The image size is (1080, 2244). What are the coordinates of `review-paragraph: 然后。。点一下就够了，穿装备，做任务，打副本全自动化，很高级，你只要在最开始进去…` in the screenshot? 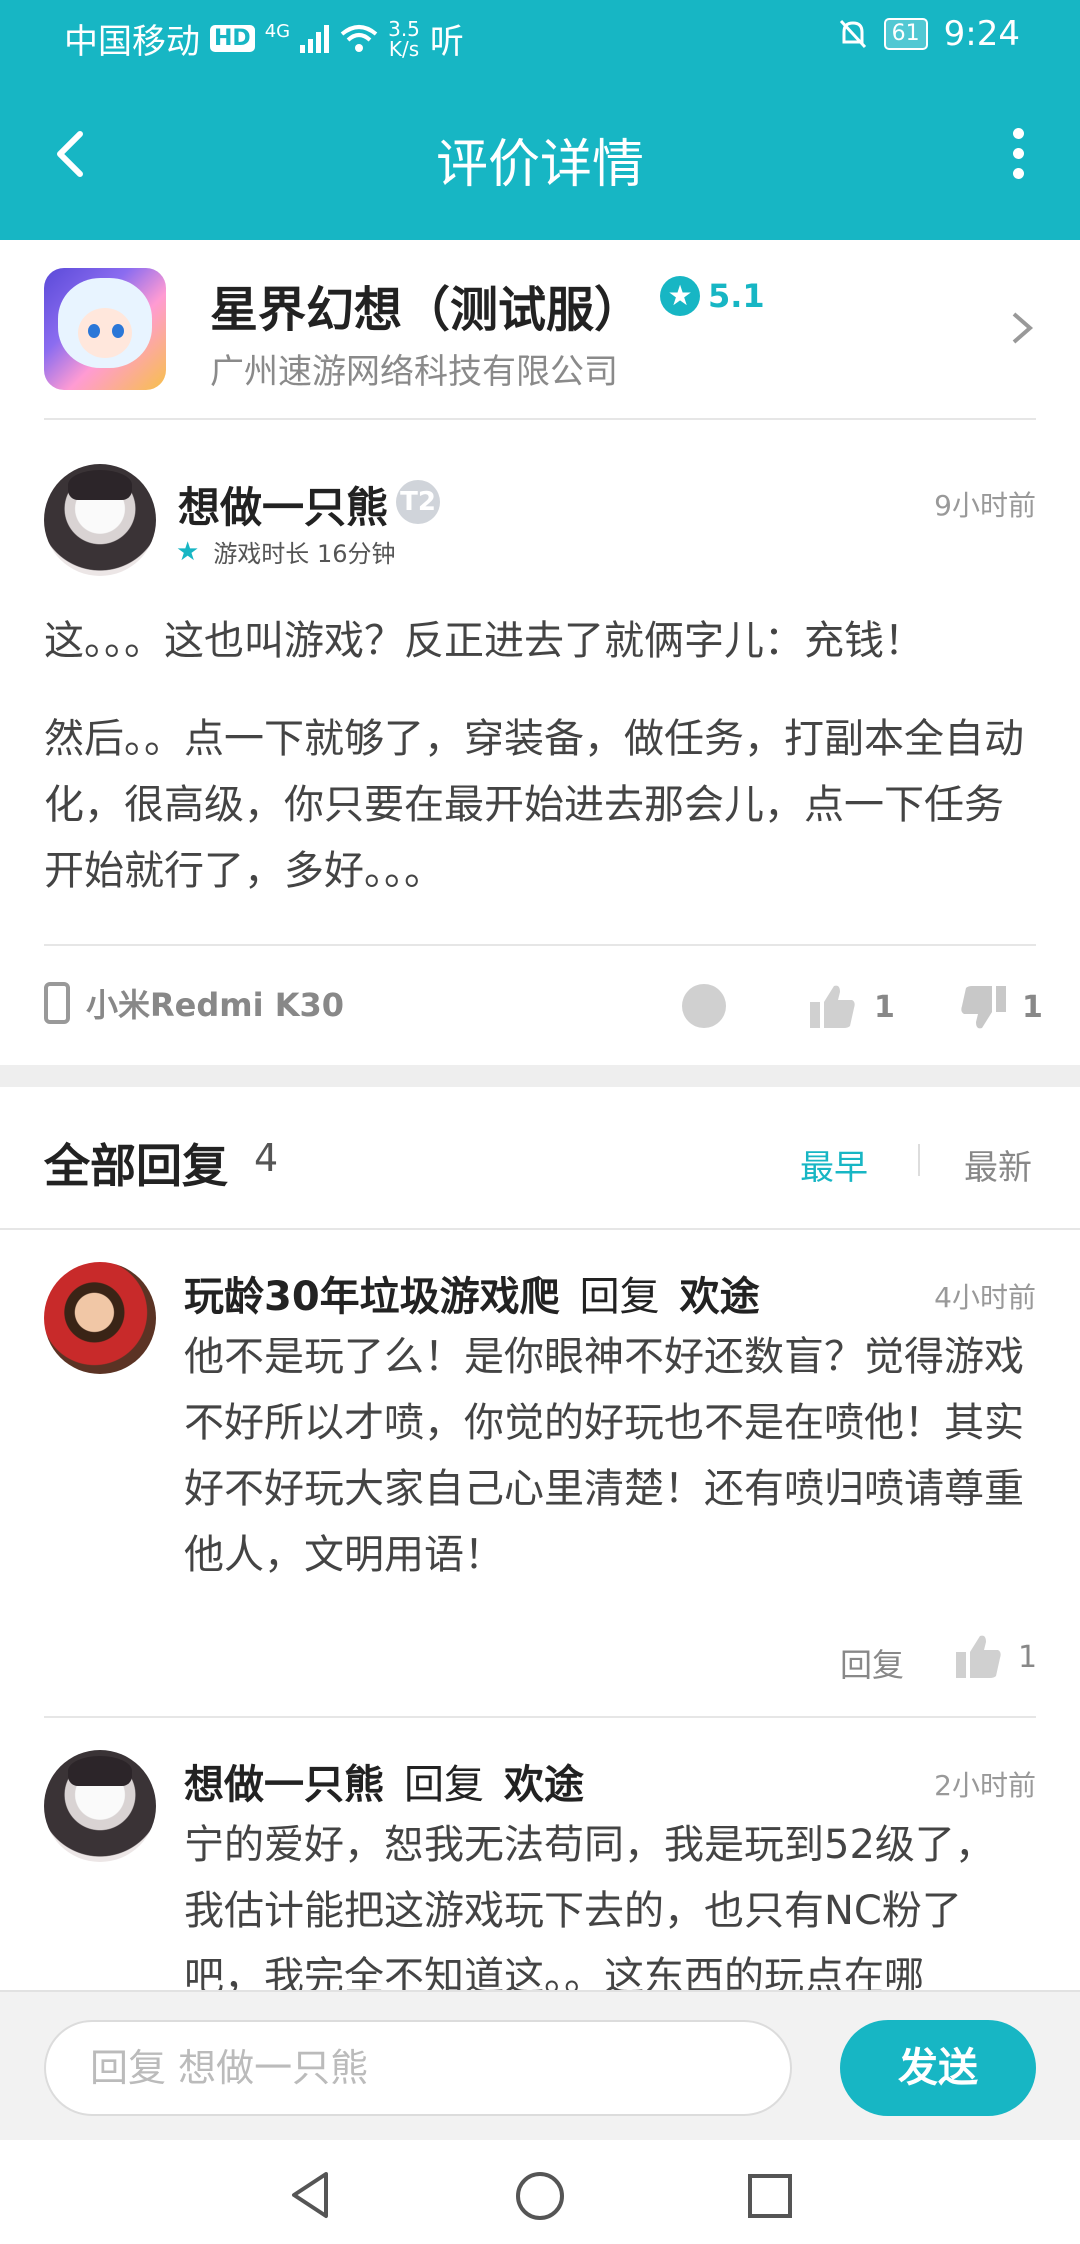 It's located at (534, 805).